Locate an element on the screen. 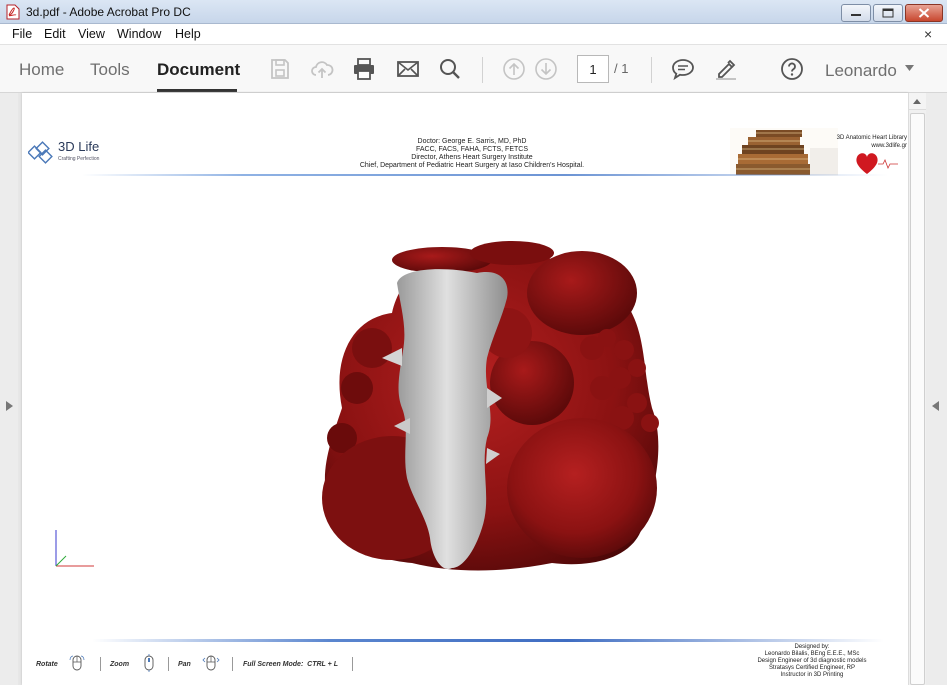  tab-tools: Tools is located at coordinates (110, 70).